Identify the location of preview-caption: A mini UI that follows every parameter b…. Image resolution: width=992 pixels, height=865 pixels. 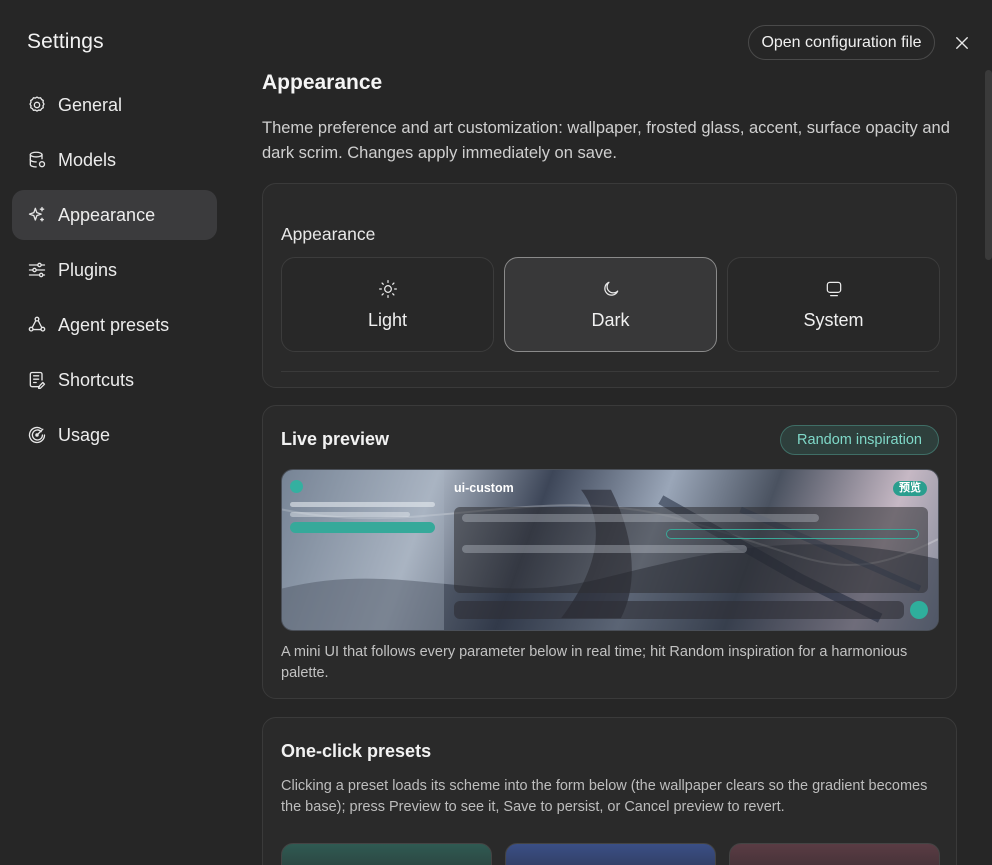
(594, 662).